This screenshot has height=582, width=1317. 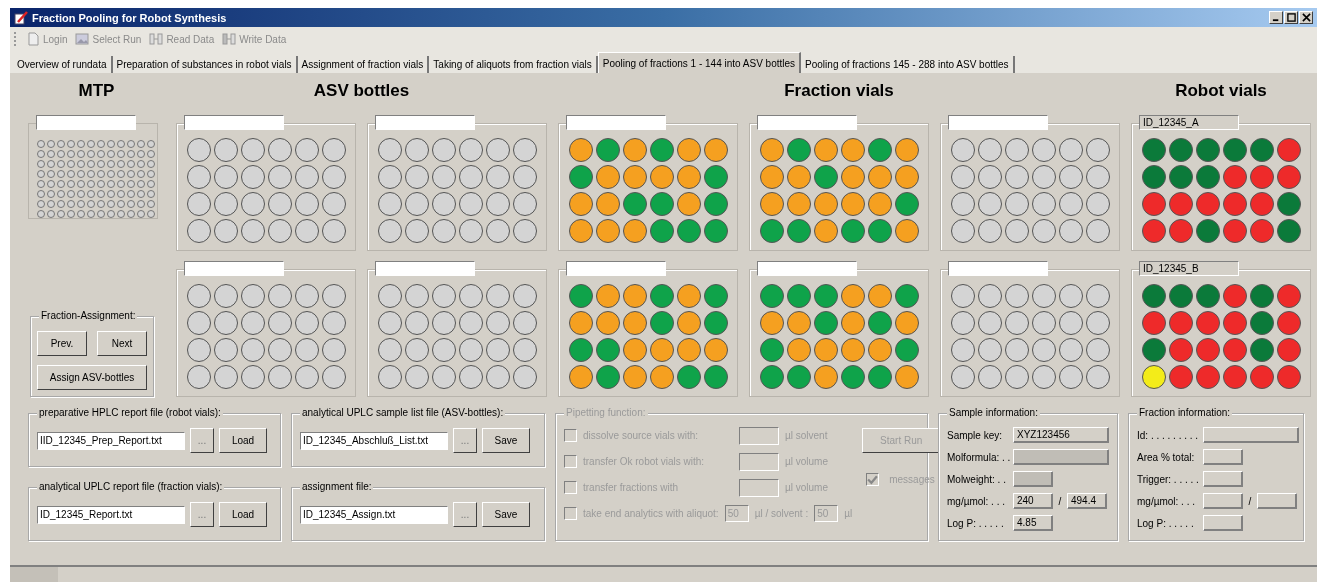 What do you see at coordinates (1061, 435) in the screenshot?
I see `value-field: XYZ123456` at bounding box center [1061, 435].